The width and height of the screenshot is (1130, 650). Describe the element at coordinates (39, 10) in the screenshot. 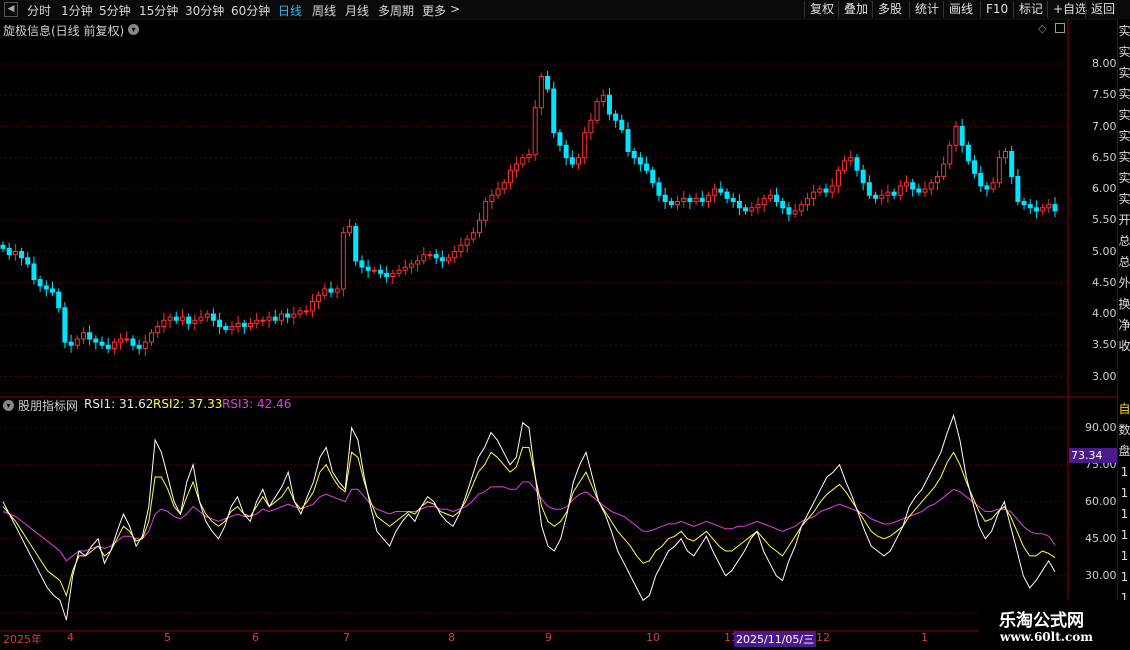

I see `period-fenshi: 分时` at that location.